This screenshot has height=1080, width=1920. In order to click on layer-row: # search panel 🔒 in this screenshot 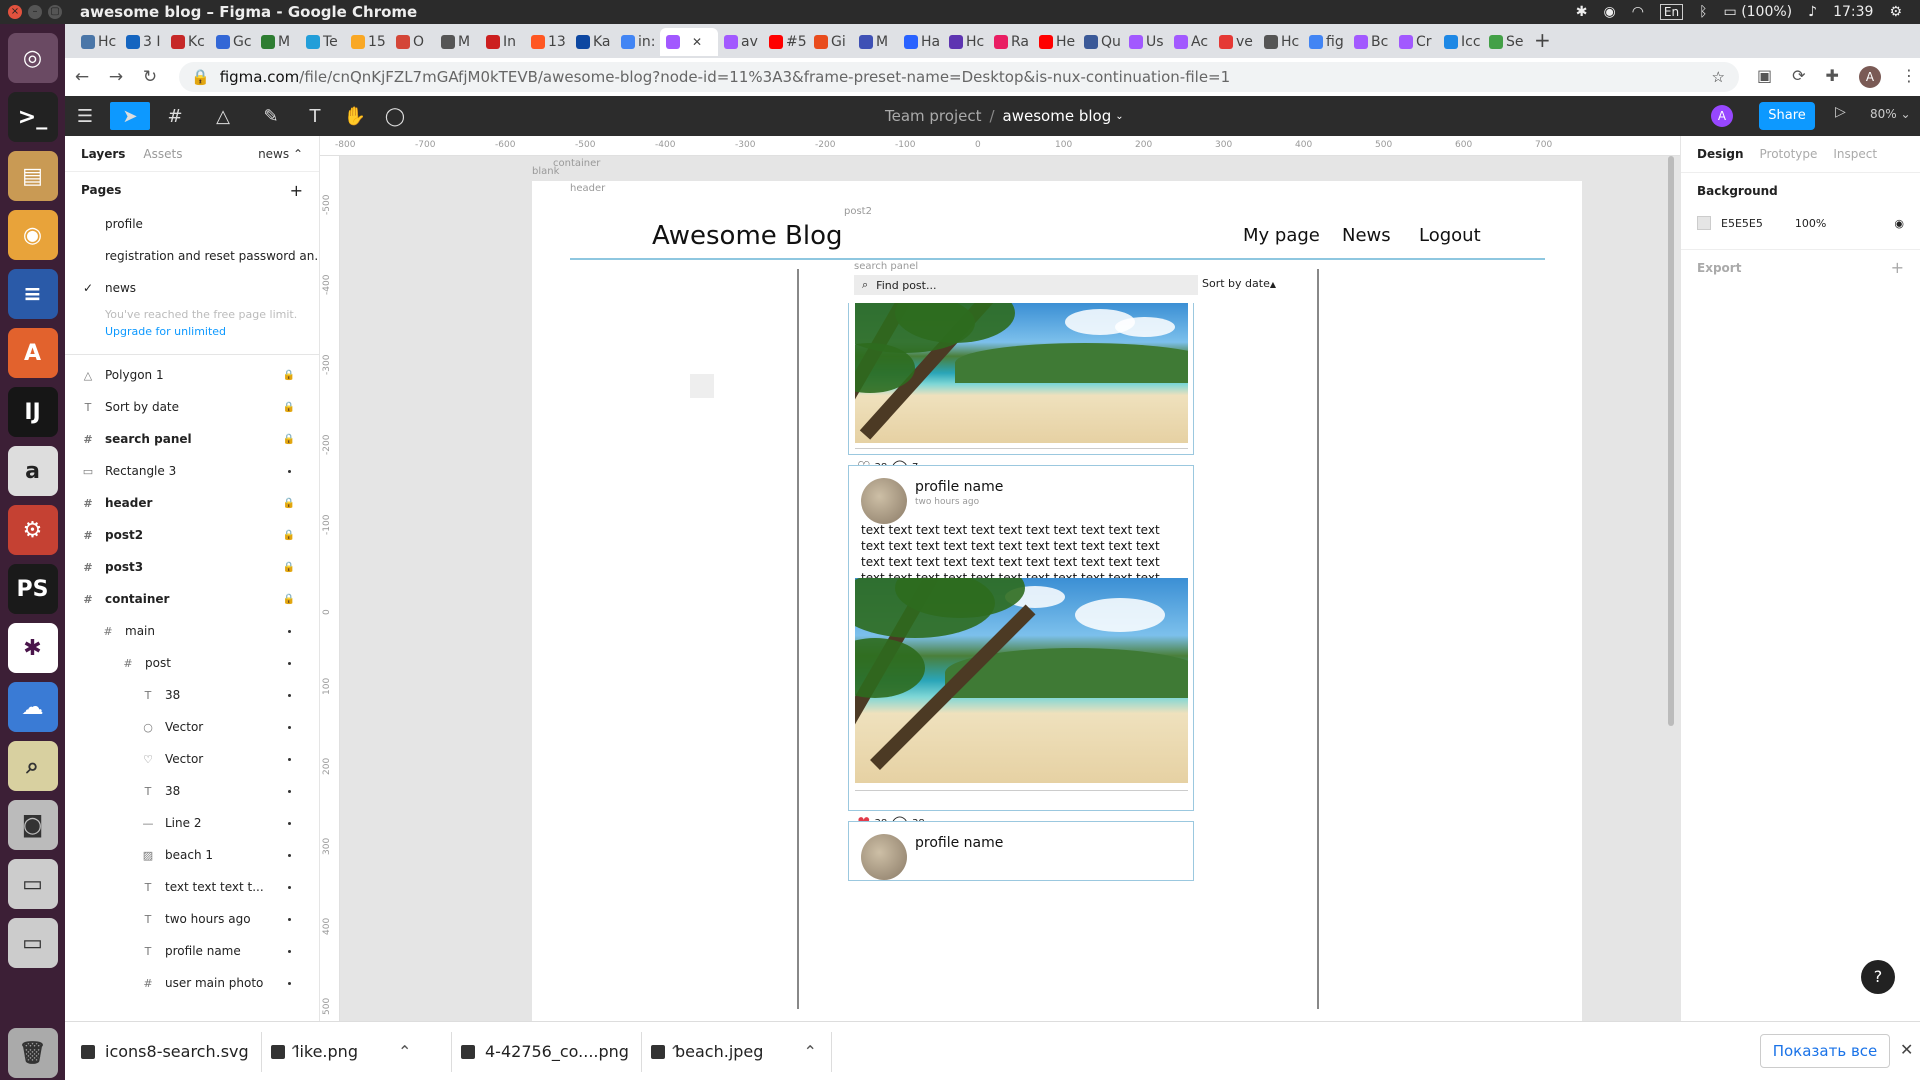, I will do `click(192, 439)`.